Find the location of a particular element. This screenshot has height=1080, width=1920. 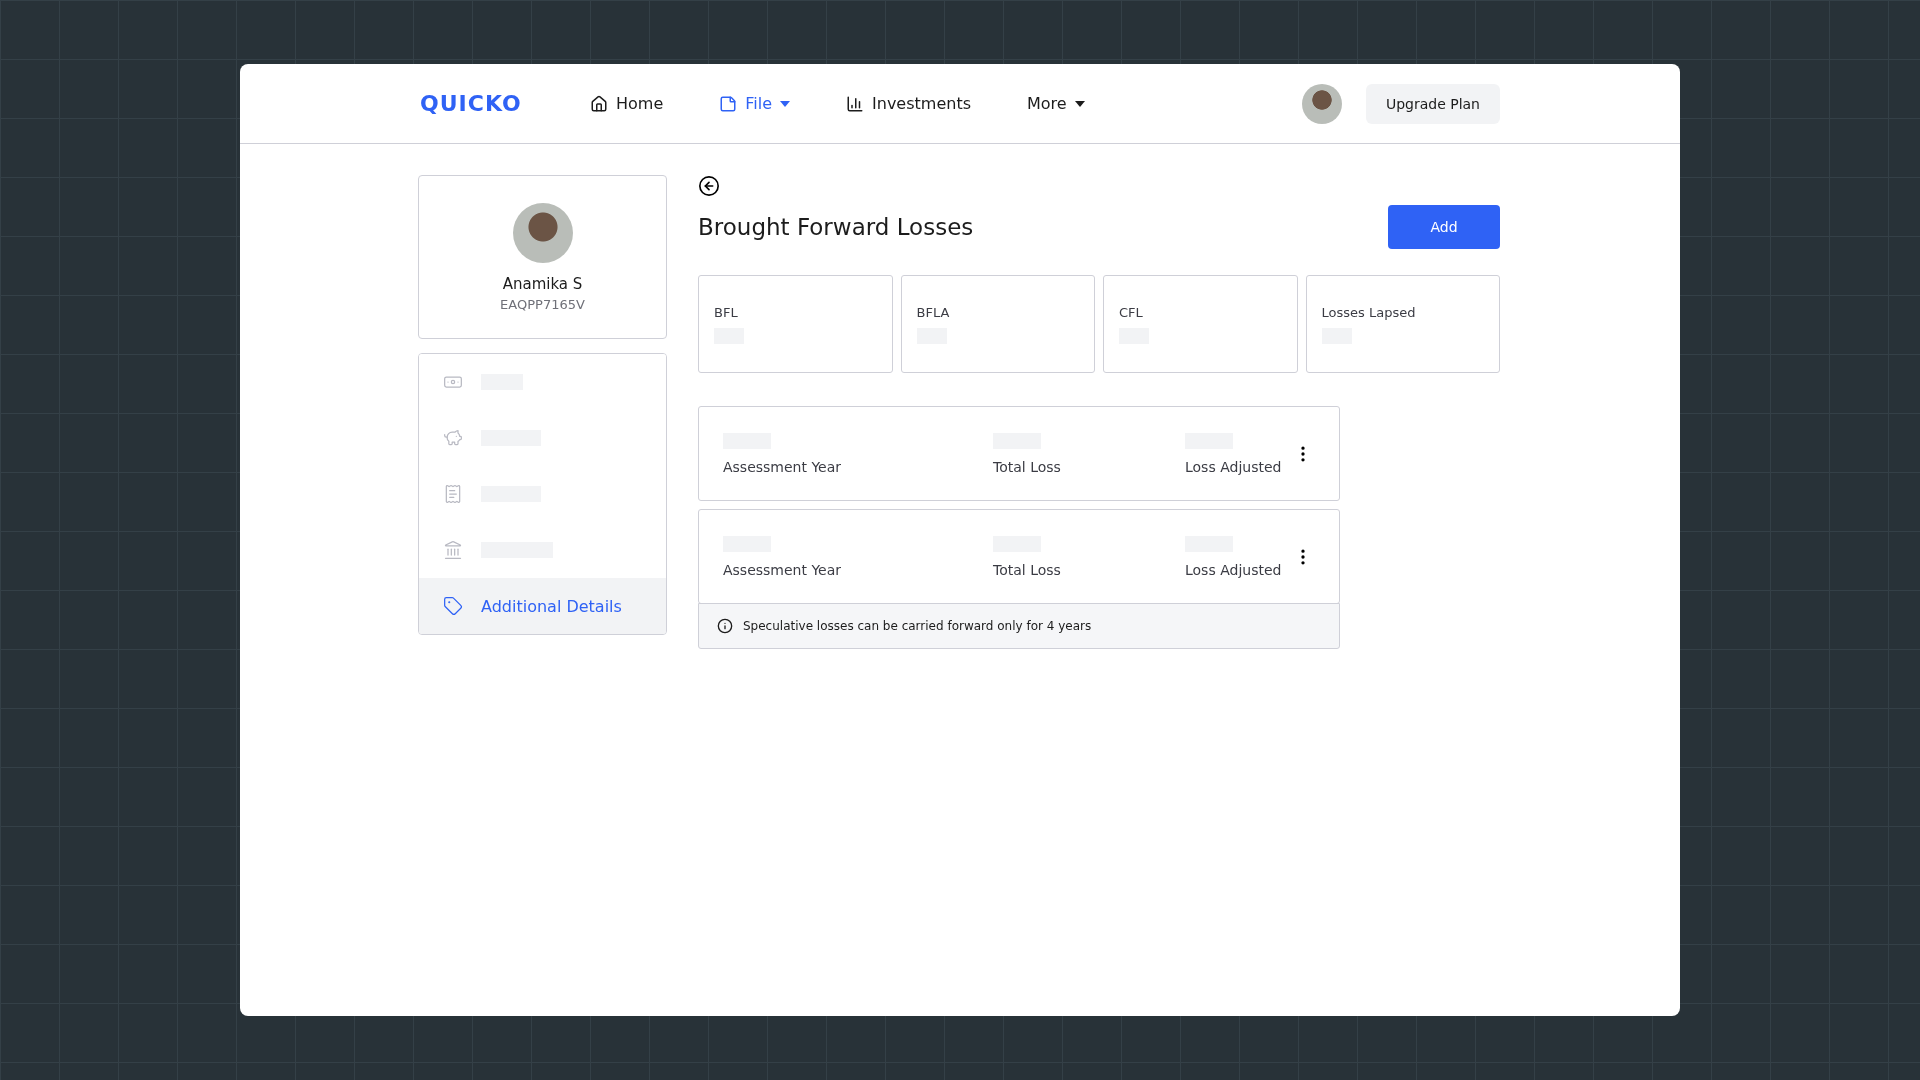

note-text: Speculative losses can be carried forward only for 4 years is located at coordinates (917, 626).